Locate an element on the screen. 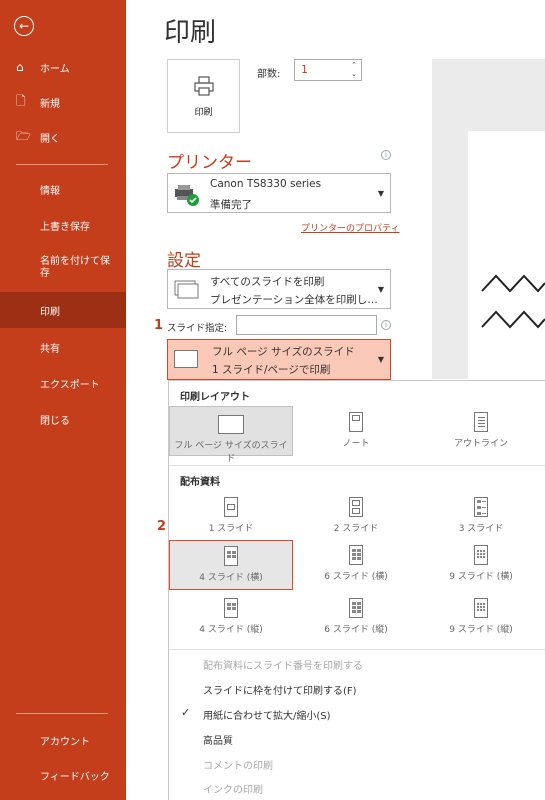  menu-print-ink: インクの印刷 is located at coordinates (233, 788).